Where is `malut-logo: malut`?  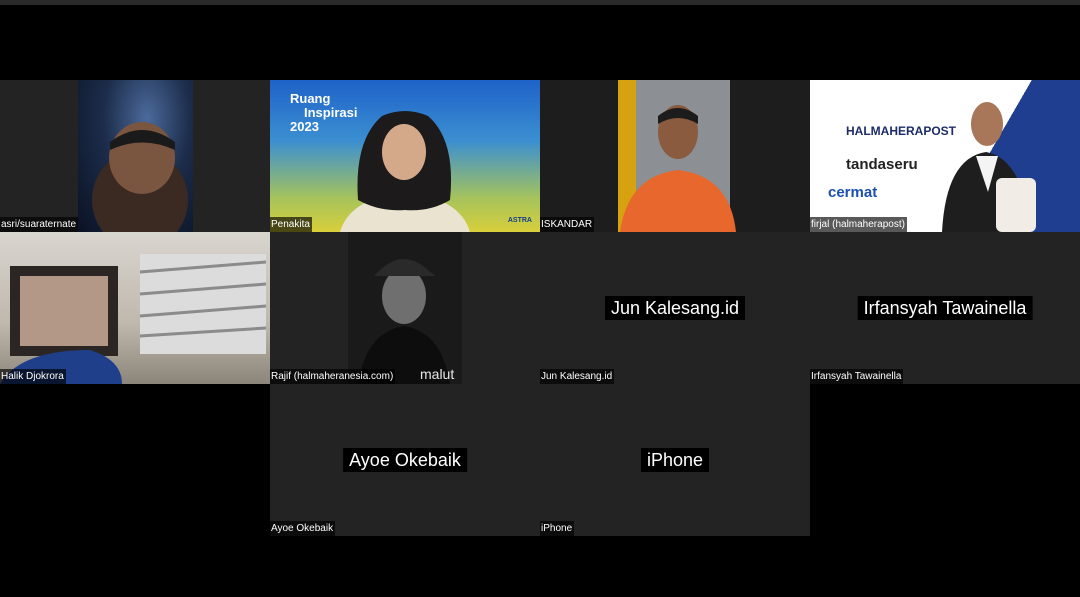
malut-logo: malut is located at coordinates (437, 374).